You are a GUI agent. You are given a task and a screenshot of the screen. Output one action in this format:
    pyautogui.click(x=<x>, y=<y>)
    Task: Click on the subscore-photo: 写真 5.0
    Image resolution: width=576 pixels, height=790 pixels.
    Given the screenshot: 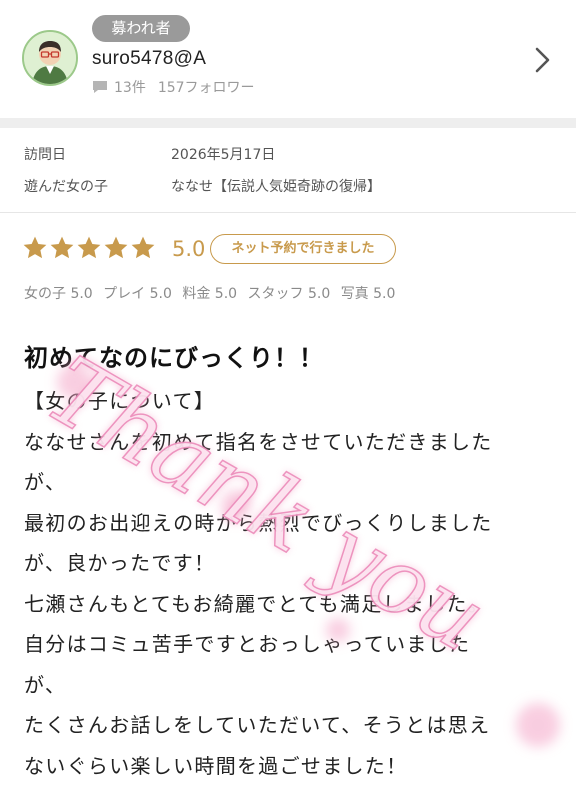 What is the action you would take?
    pyautogui.click(x=368, y=294)
    